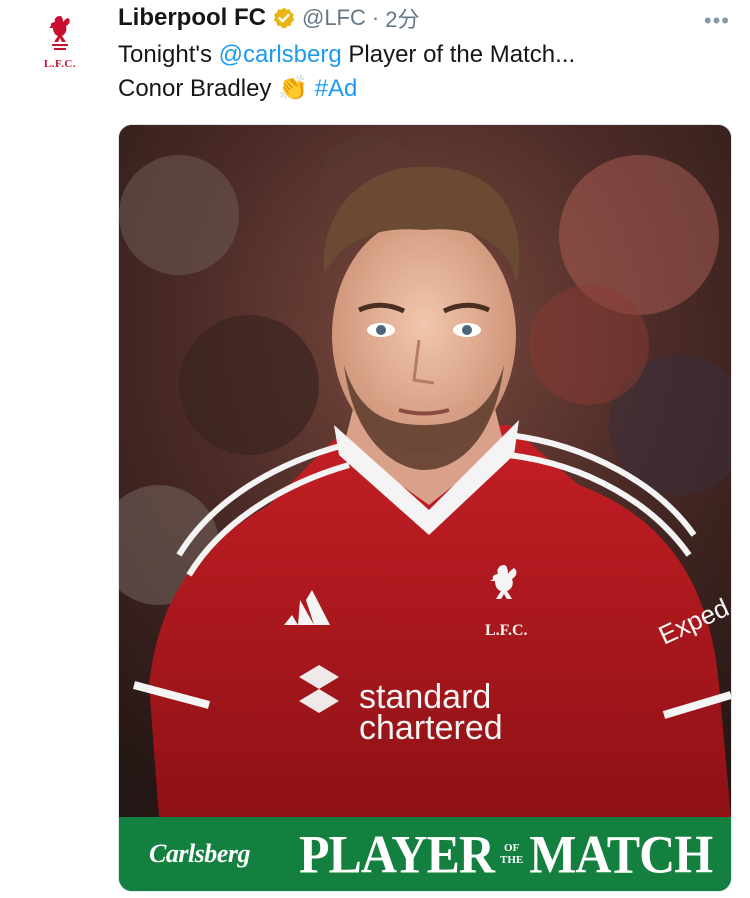  What do you see at coordinates (268, 18) in the screenshot?
I see `tweet-header: Liberpool FC @LFC · 2分` at bounding box center [268, 18].